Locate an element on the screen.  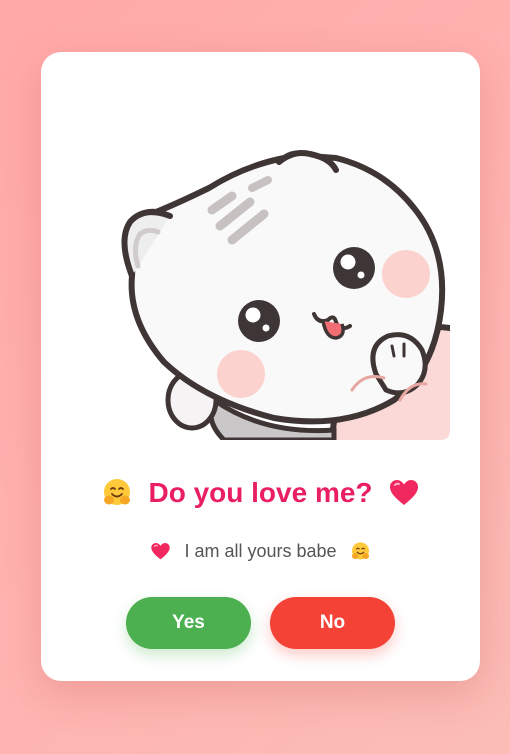
question-text: Do you love me? is located at coordinates (260, 492).